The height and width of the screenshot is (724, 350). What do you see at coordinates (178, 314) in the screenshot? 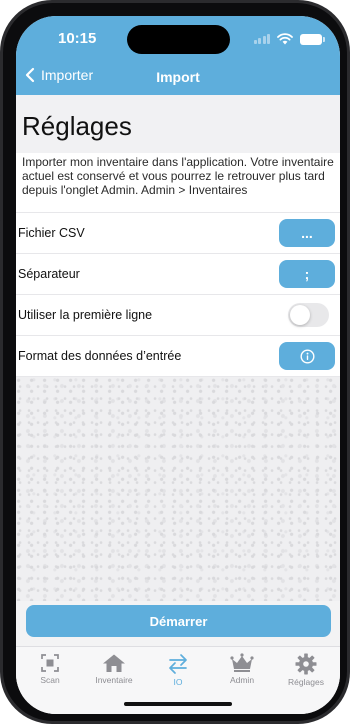
I see `first-line-row: Utiliser la première ligne` at bounding box center [178, 314].